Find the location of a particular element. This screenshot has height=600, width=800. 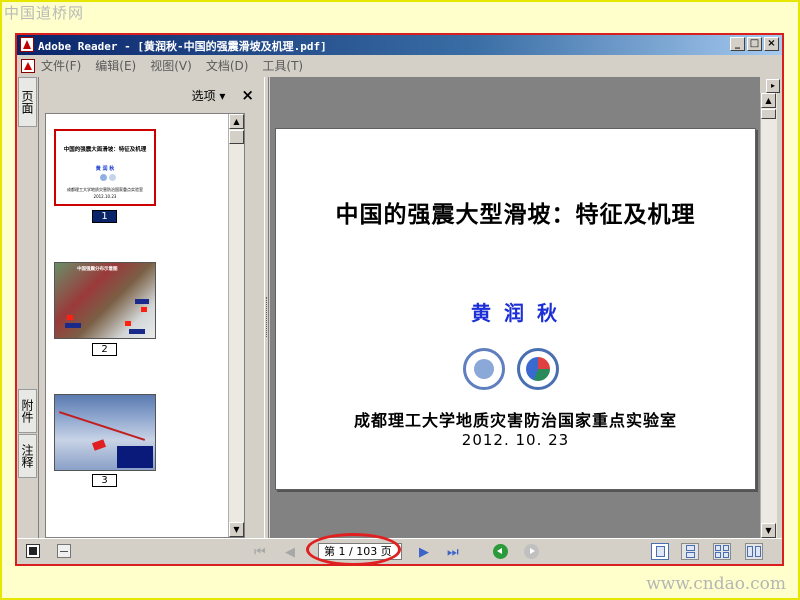

page-options-icon is located at coordinates (64, 551).